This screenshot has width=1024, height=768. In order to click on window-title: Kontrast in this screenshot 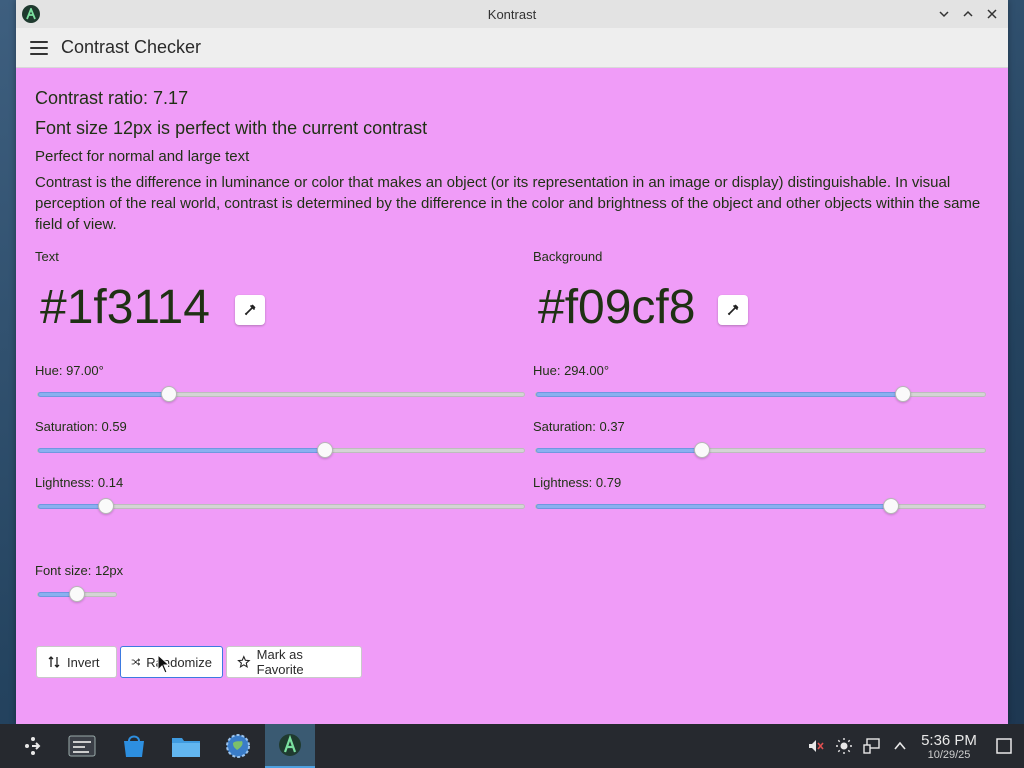, I will do `click(512, 14)`.